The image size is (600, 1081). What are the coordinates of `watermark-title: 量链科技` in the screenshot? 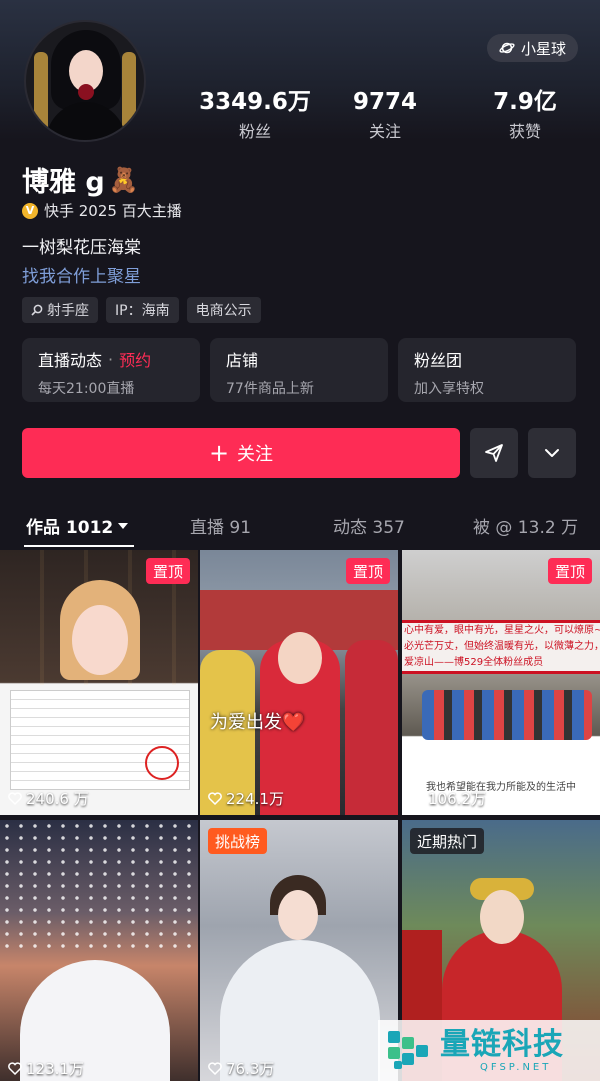 It's located at (502, 1044).